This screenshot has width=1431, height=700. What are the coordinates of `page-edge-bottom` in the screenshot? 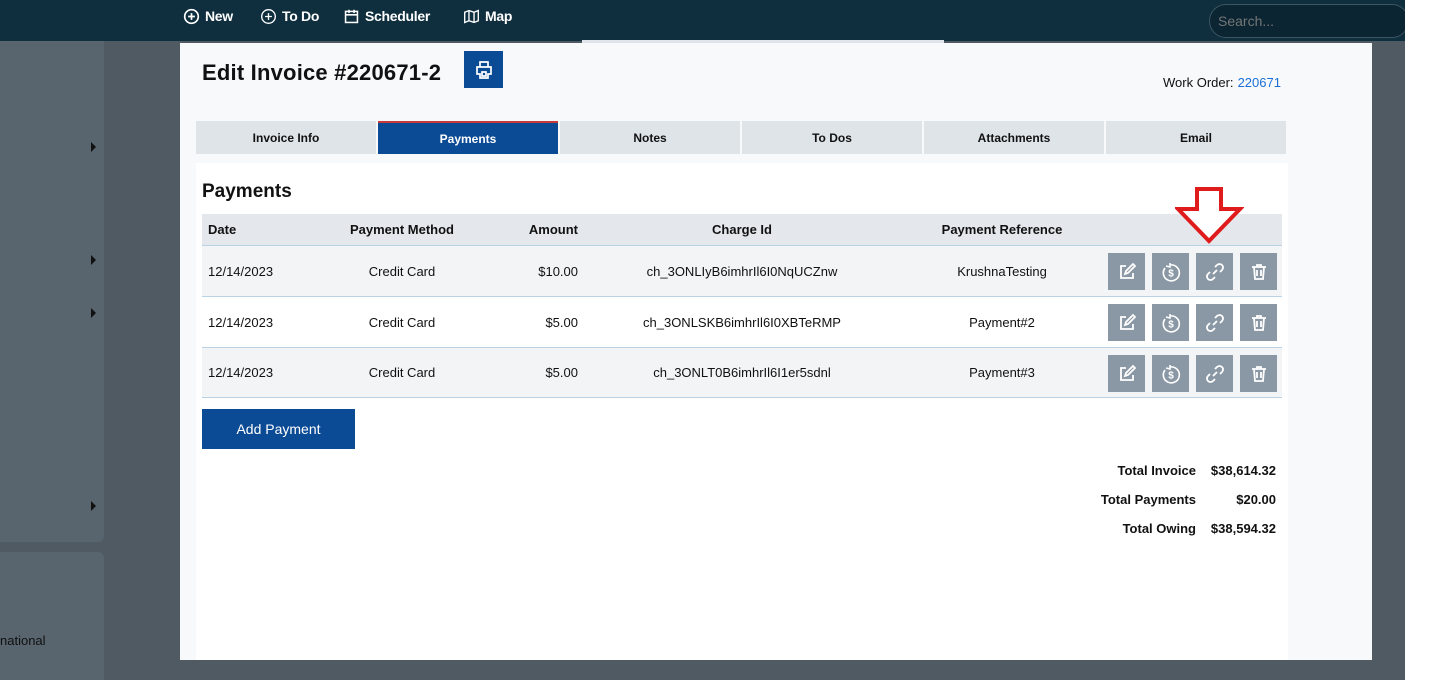 It's located at (715, 690).